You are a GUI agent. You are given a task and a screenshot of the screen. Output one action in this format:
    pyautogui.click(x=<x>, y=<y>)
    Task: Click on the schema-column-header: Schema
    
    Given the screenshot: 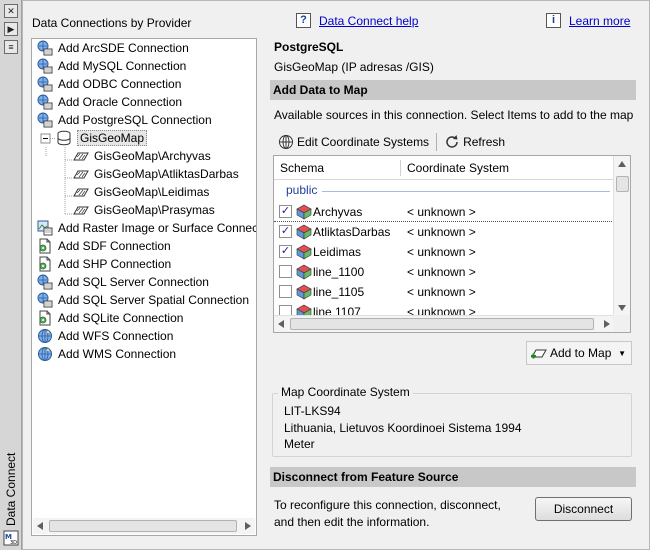 What is the action you would take?
    pyautogui.click(x=299, y=168)
    